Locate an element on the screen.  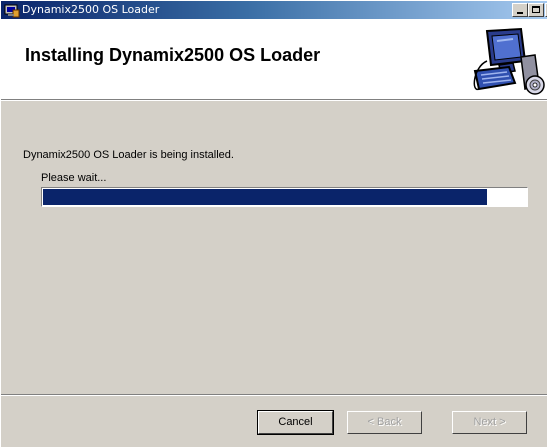
maximize-button is located at coordinates (536, 10).